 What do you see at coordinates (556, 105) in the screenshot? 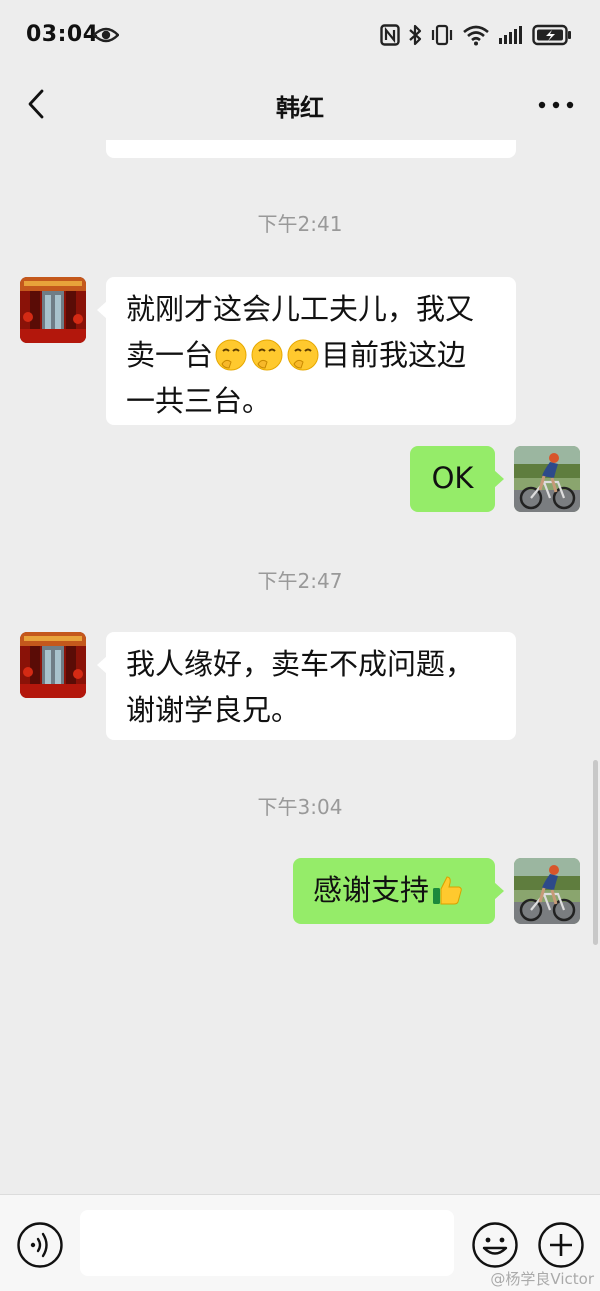
I see `more-dots-icon` at bounding box center [556, 105].